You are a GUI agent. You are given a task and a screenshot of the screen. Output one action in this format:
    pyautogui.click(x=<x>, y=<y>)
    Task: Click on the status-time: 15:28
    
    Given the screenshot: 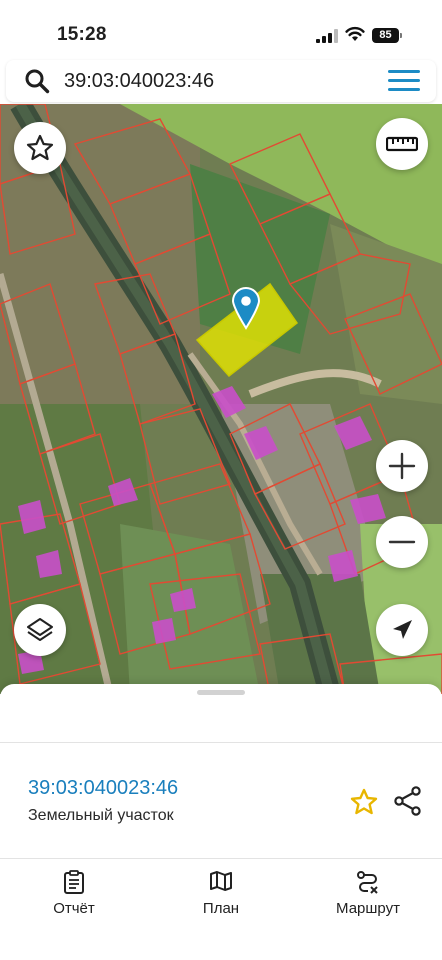 What is the action you would take?
    pyautogui.click(x=82, y=34)
    